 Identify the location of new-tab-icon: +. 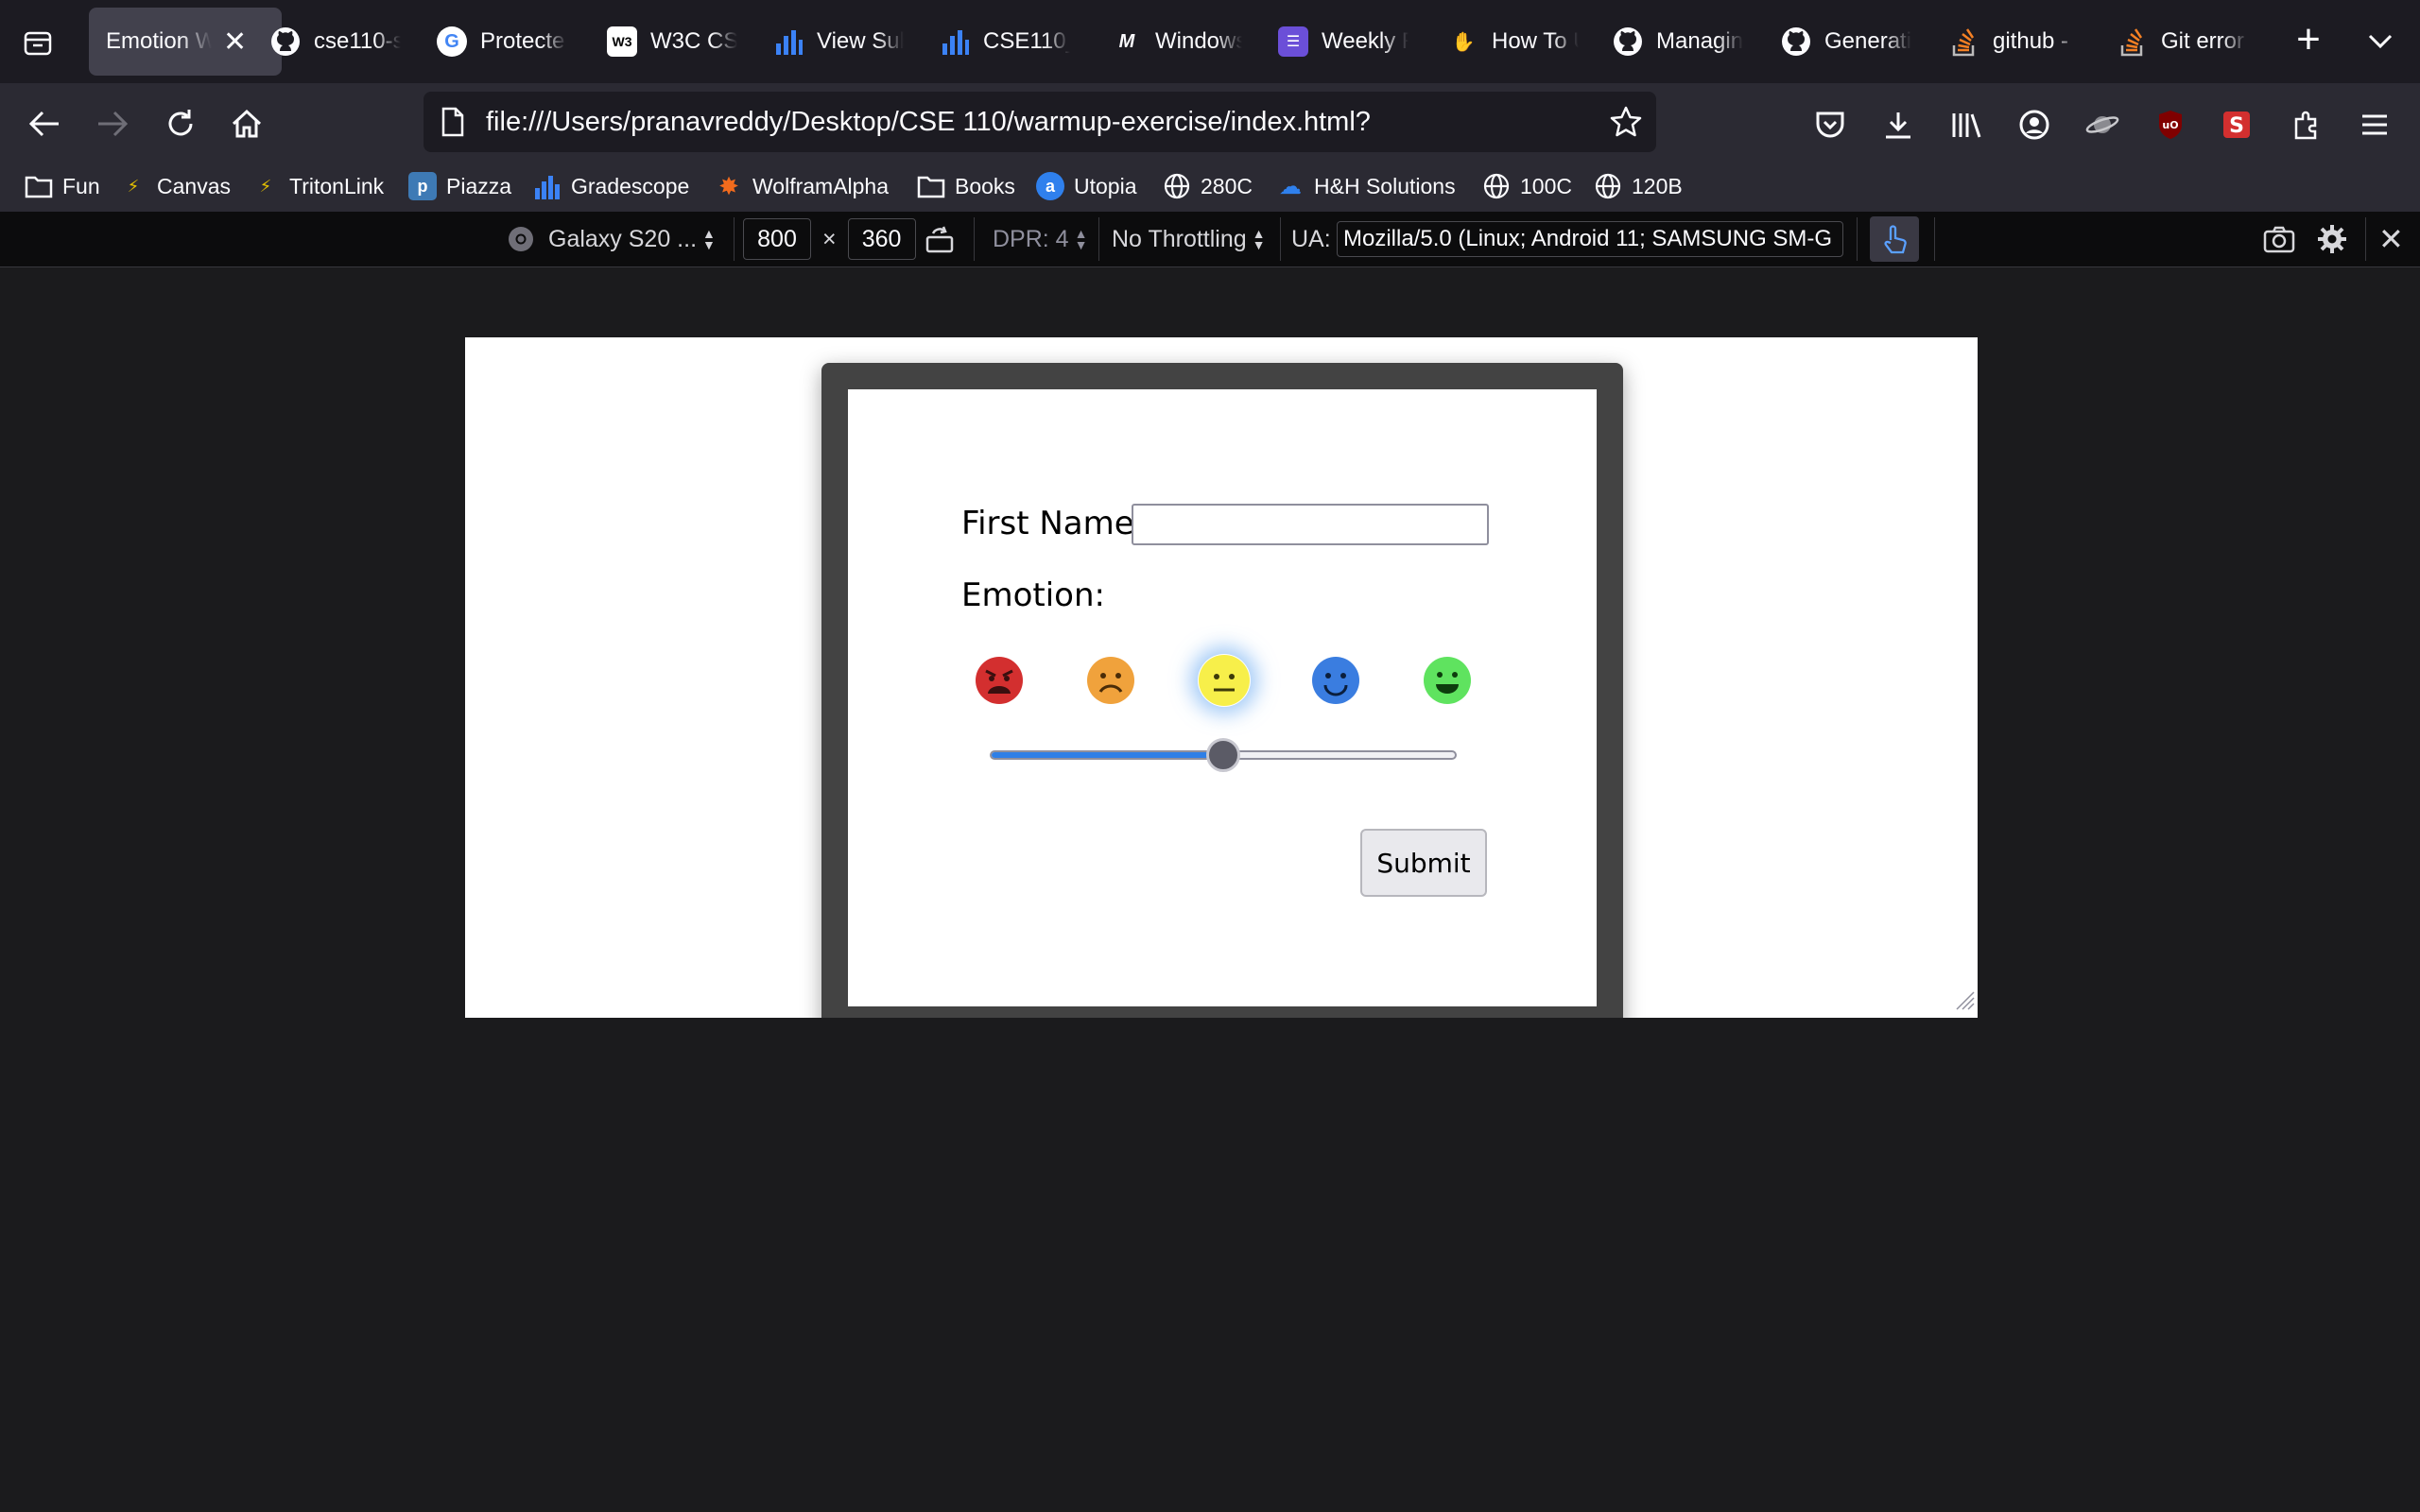
(2308, 40).